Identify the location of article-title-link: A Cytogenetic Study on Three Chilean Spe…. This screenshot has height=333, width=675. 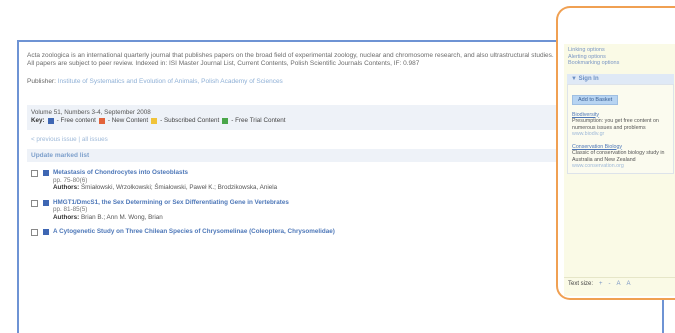
(194, 232).